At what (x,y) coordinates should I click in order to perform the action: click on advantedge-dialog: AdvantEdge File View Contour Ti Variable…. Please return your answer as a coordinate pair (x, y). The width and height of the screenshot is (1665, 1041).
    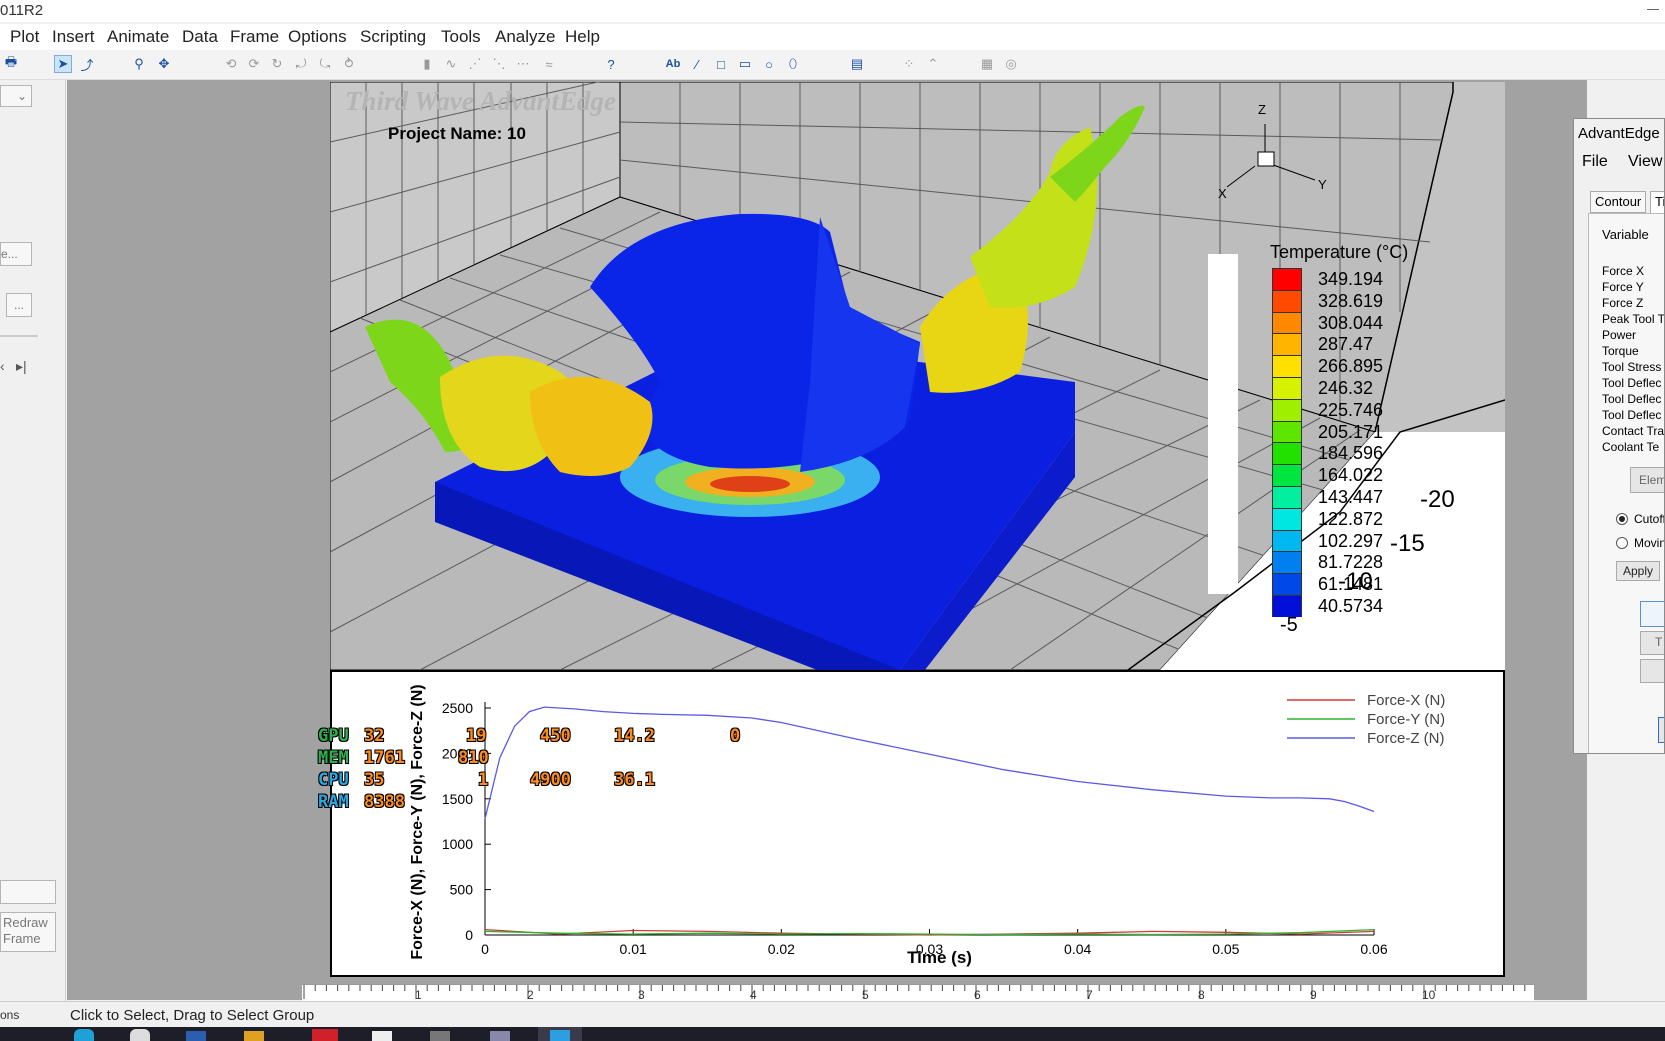
    Looking at the image, I should click on (1619, 436).